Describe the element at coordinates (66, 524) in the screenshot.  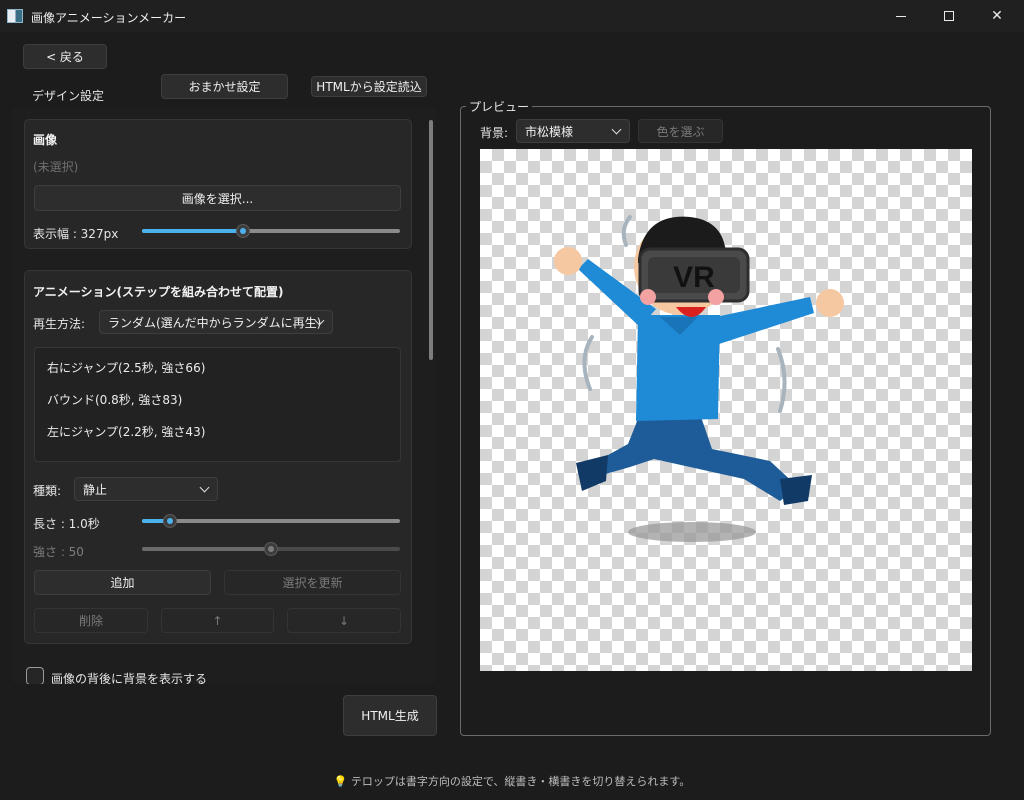
I see `length-label: 長さ : 1.0秒` at that location.